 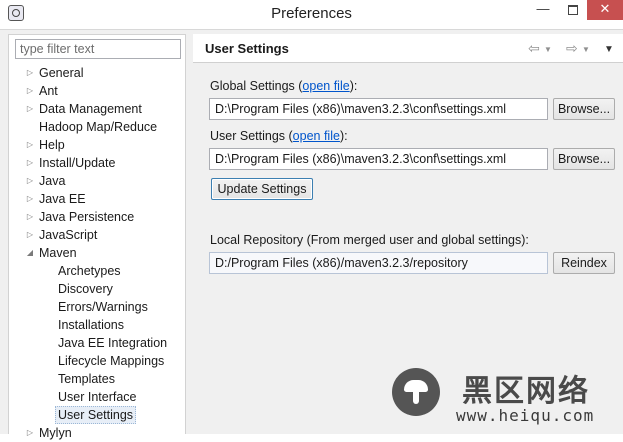 What do you see at coordinates (97, 433) in the screenshot?
I see `tree-item: ▷ Mylyn` at bounding box center [97, 433].